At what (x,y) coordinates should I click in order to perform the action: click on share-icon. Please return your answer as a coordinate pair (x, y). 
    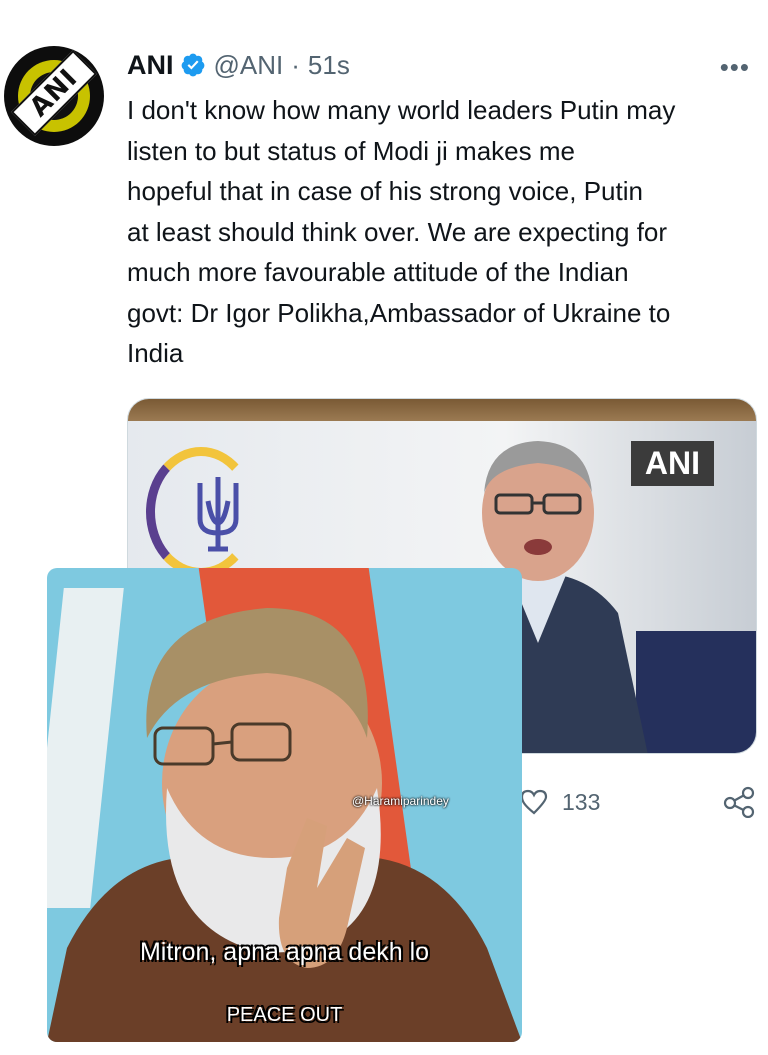
    Looking at the image, I should click on (739, 802).